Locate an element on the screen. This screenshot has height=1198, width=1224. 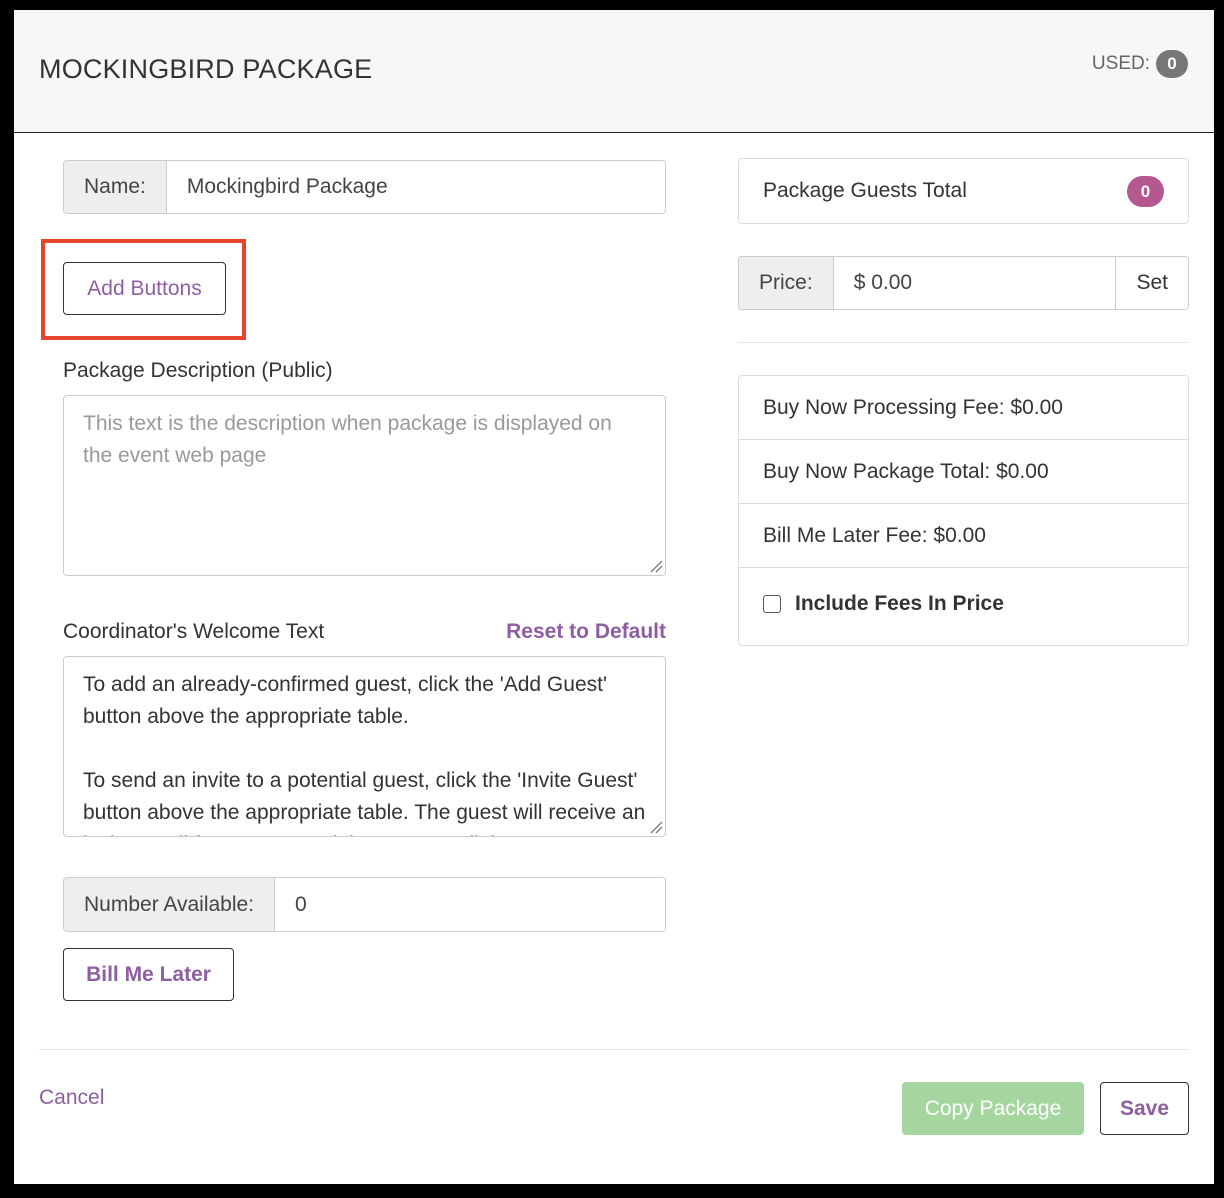
guests-total-badge: 0 is located at coordinates (1145, 191).